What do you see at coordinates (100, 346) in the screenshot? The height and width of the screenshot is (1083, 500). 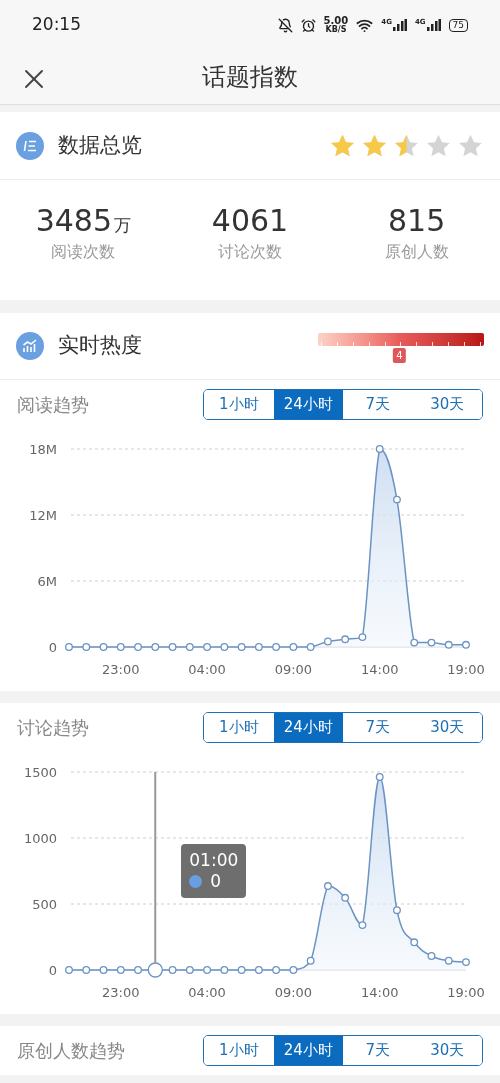 I see `section-title: 实时热度` at bounding box center [100, 346].